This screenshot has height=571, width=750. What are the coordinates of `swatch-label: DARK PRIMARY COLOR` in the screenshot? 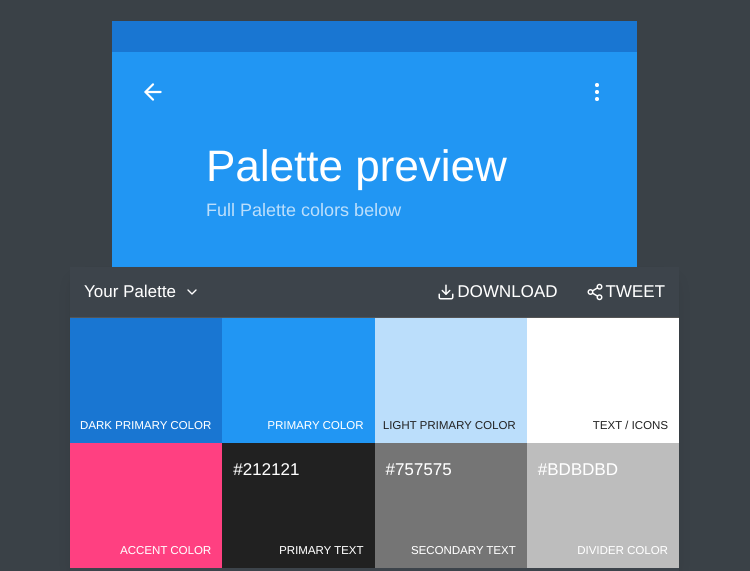 It's located at (146, 426).